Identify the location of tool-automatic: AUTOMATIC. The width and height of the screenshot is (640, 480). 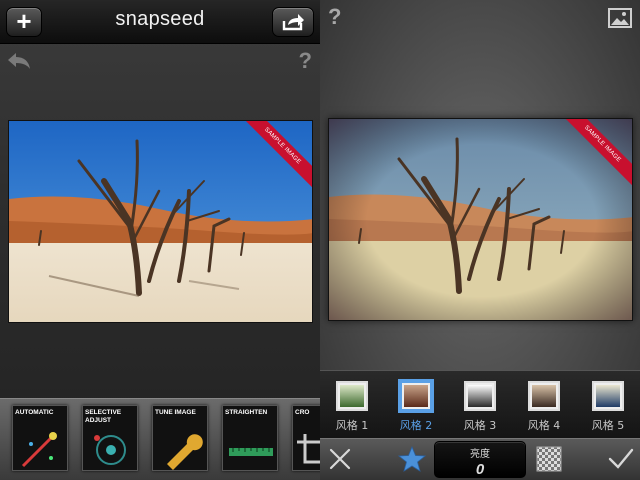
(40, 438).